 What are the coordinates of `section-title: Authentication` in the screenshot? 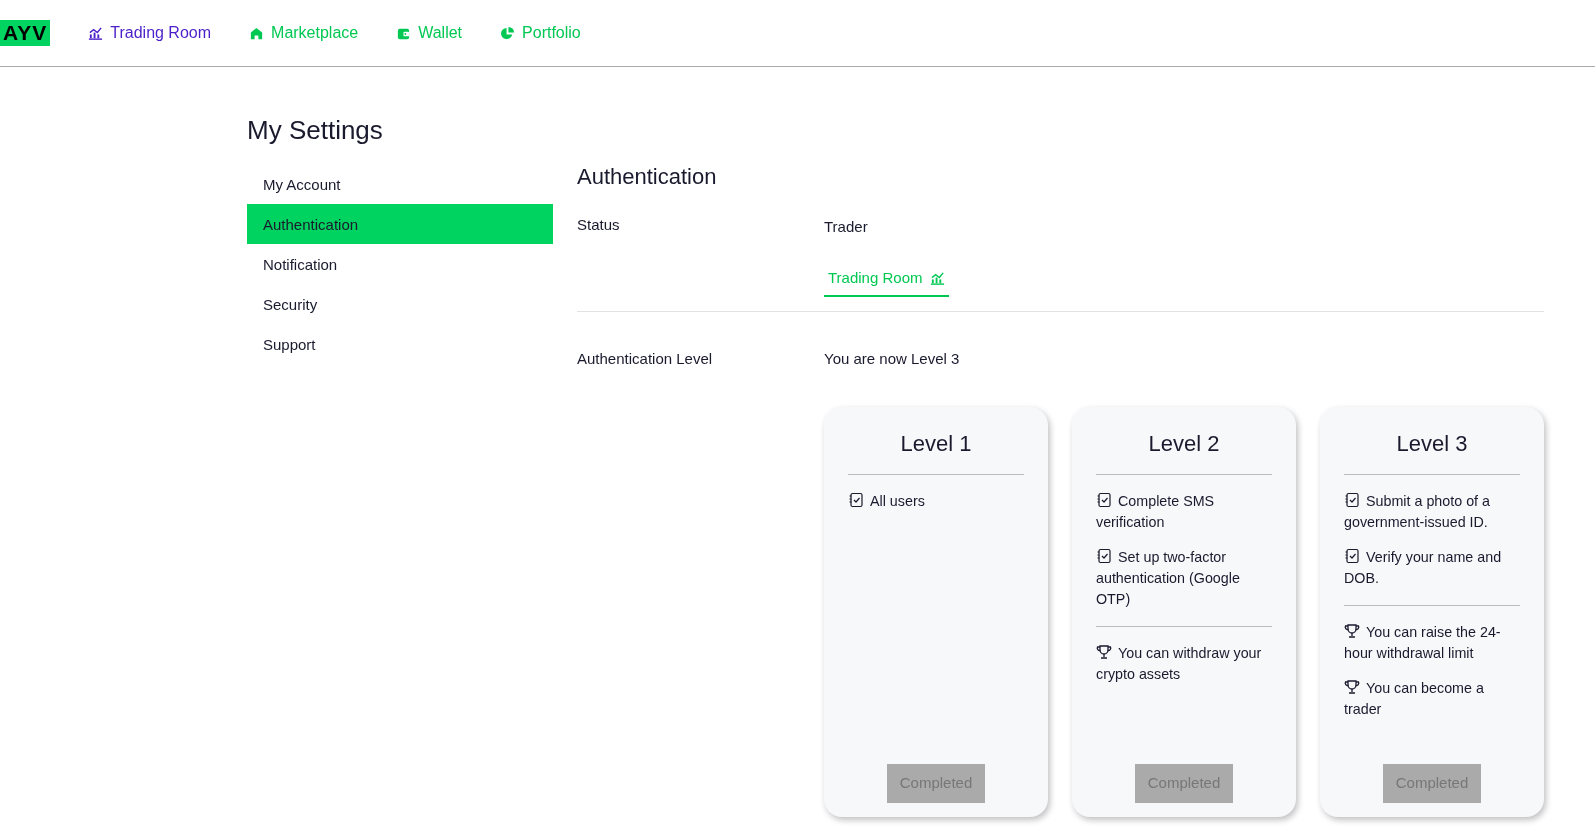 It's located at (647, 177).